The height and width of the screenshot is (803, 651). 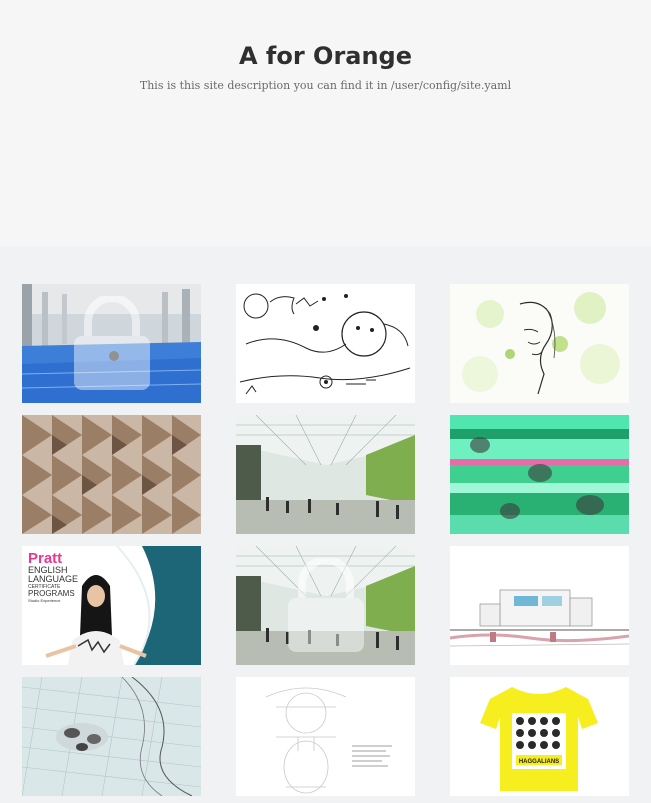 What do you see at coordinates (539, 762) in the screenshot?
I see `tshirt-label: HAGGALIANS` at bounding box center [539, 762].